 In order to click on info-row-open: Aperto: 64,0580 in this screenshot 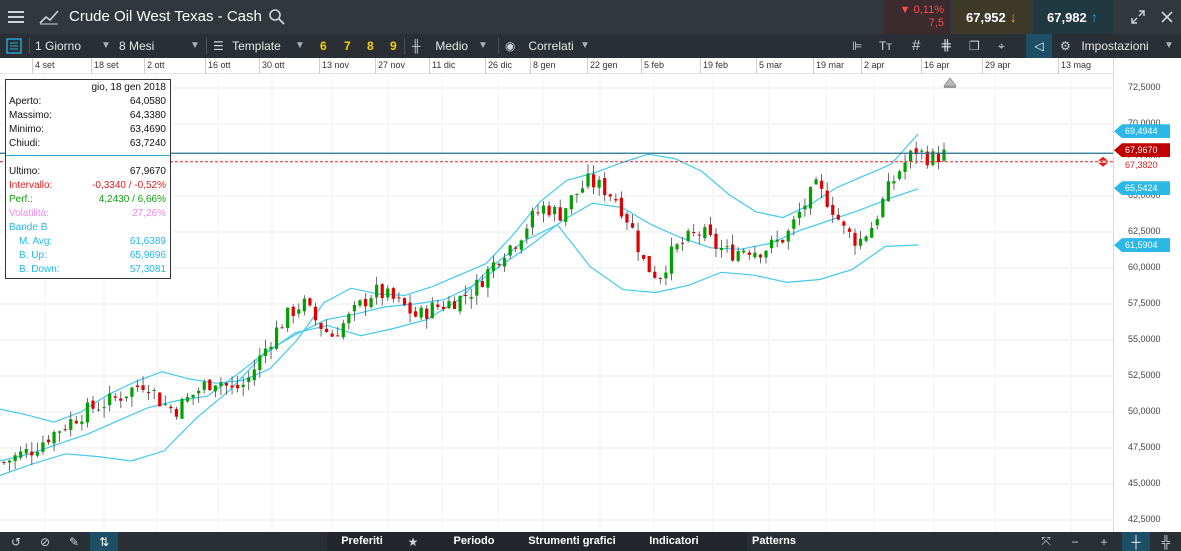, I will do `click(89, 101)`.